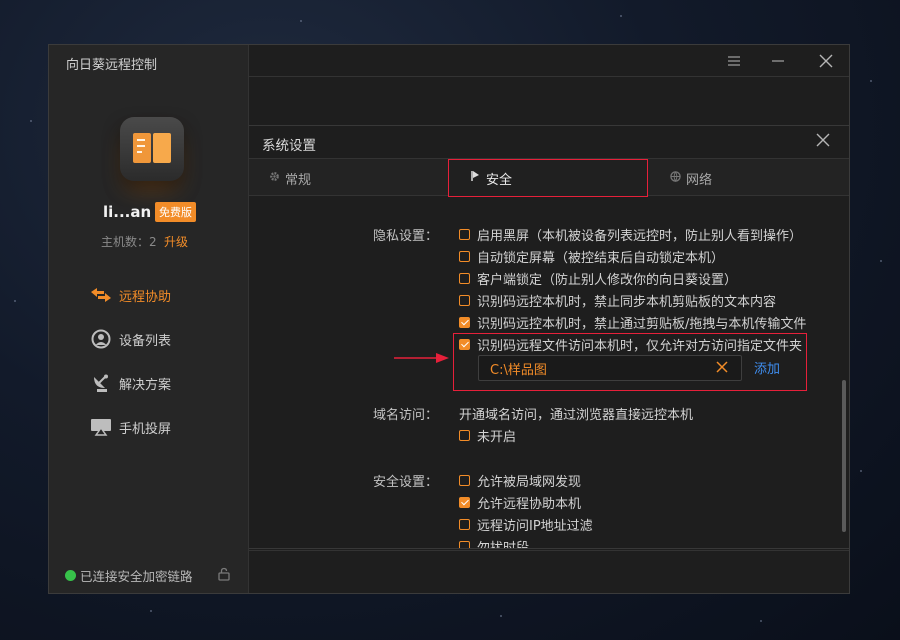 The image size is (900, 640). What do you see at coordinates (520, 502) in the screenshot?
I see `safety-option-allow-assist: 允许远程协助本机` at bounding box center [520, 502].